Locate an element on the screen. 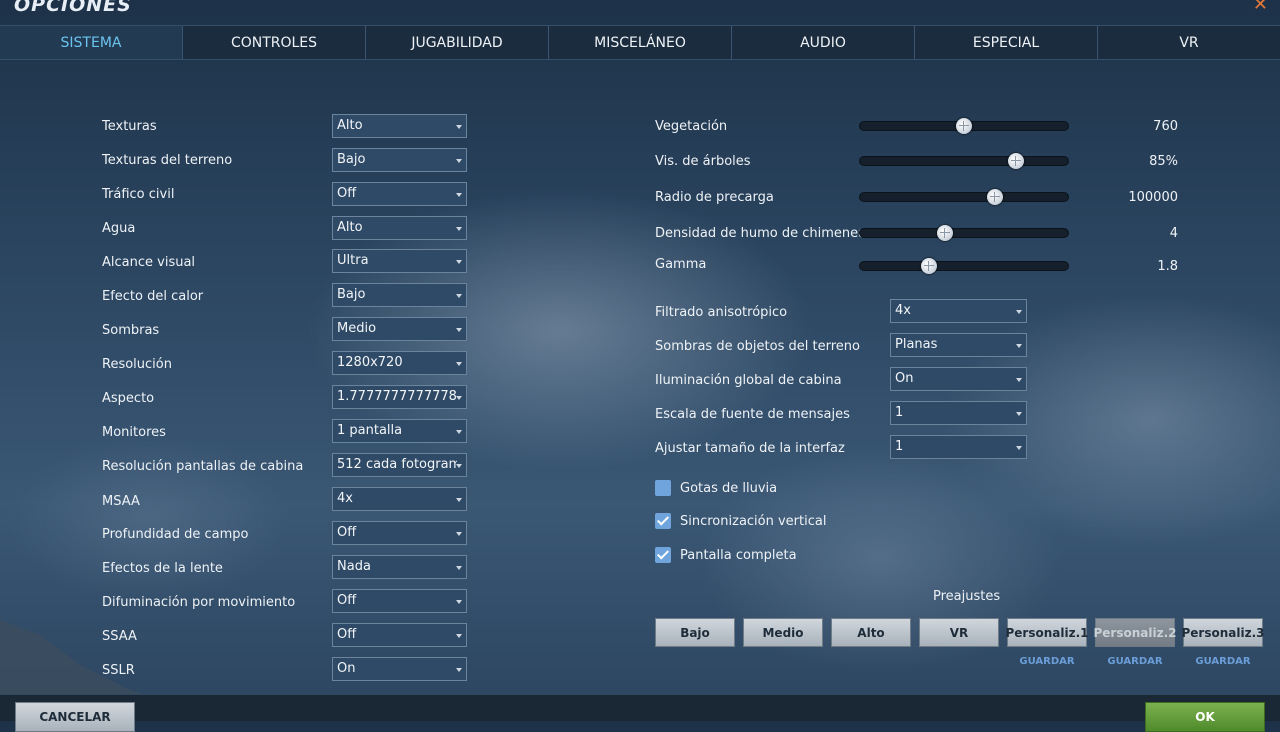 Image resolution: width=1280 pixels, height=732 pixels. setting-label: Sombras is located at coordinates (131, 330).